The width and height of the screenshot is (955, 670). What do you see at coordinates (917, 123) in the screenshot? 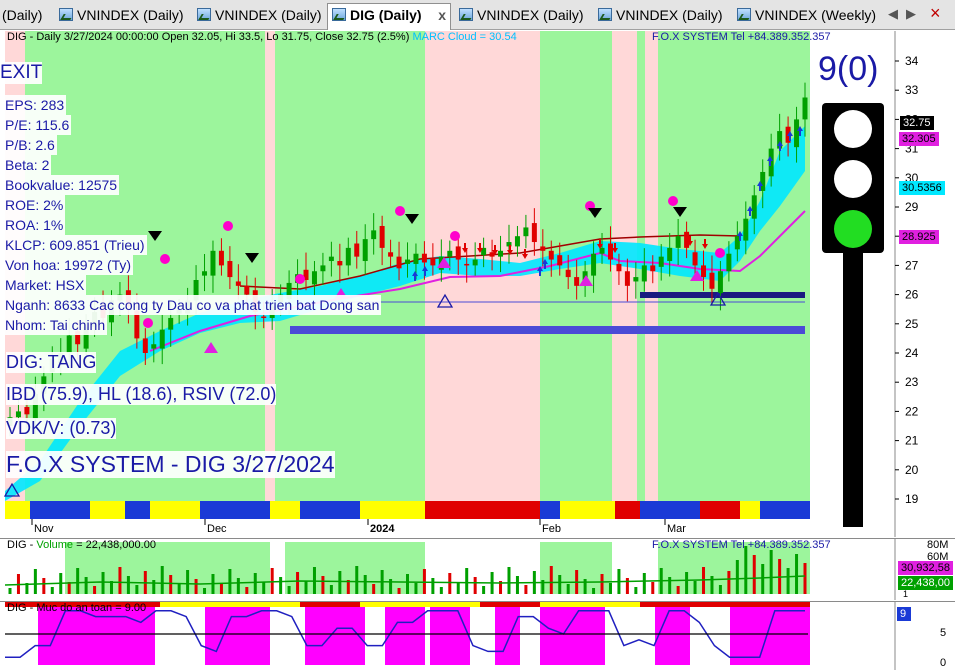
I see `price-tag: 32.75` at bounding box center [917, 123].